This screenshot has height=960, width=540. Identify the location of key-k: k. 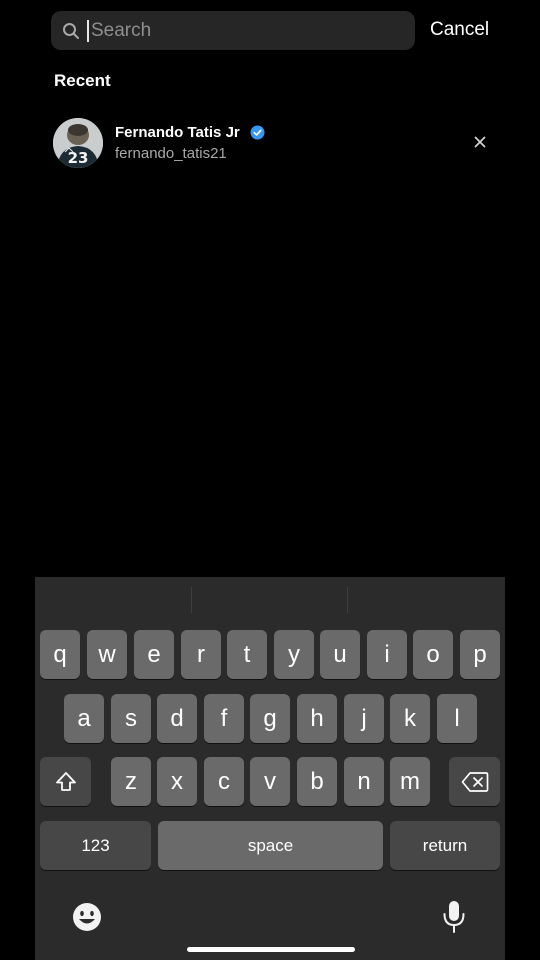
(410, 718).